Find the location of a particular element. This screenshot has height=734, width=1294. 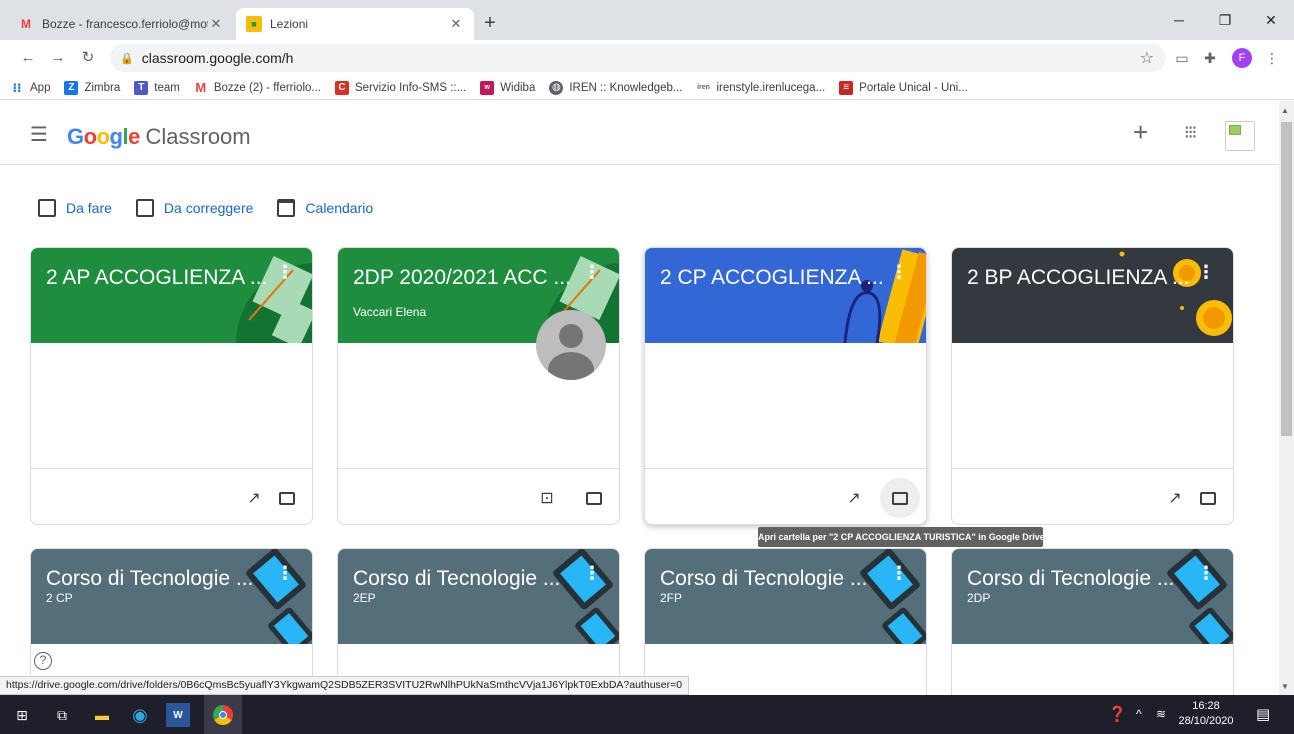

bookmark-team: T team is located at coordinates (157, 87).